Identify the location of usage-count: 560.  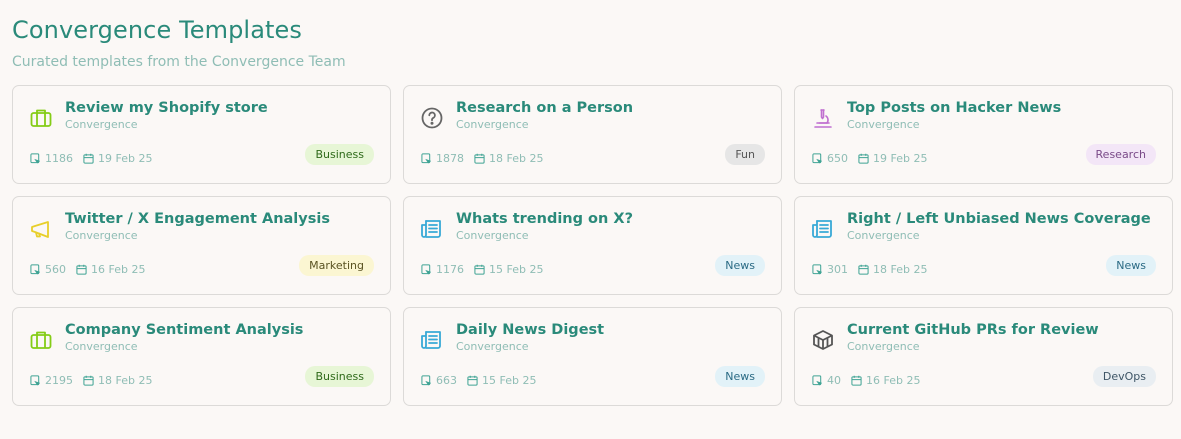
(55, 269).